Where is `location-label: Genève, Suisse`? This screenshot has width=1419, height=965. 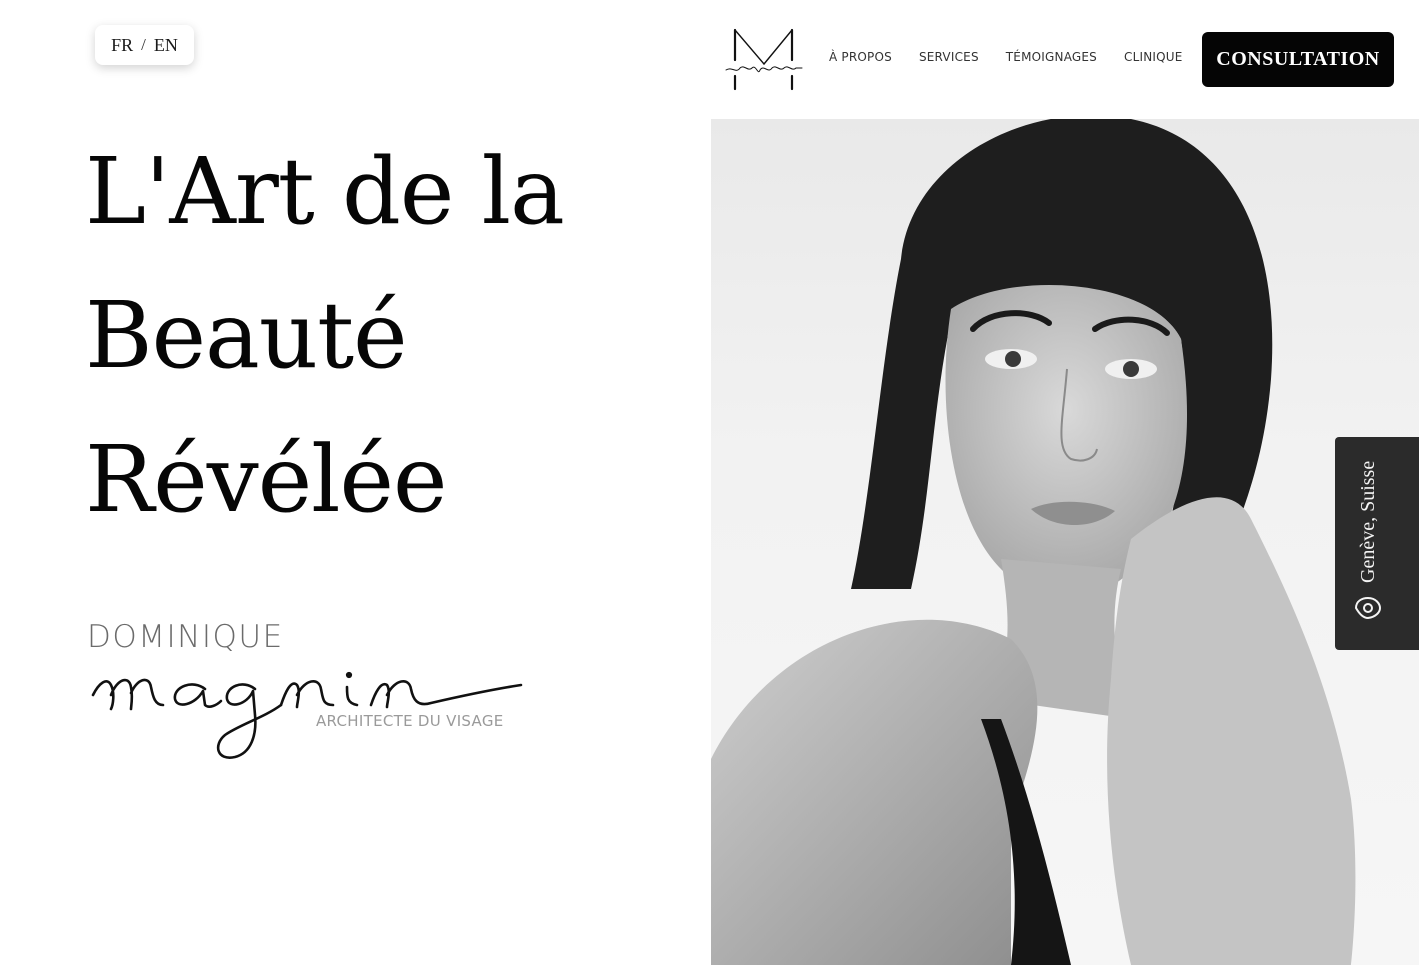
location-label: Genève, Suisse is located at coordinates (1368, 521).